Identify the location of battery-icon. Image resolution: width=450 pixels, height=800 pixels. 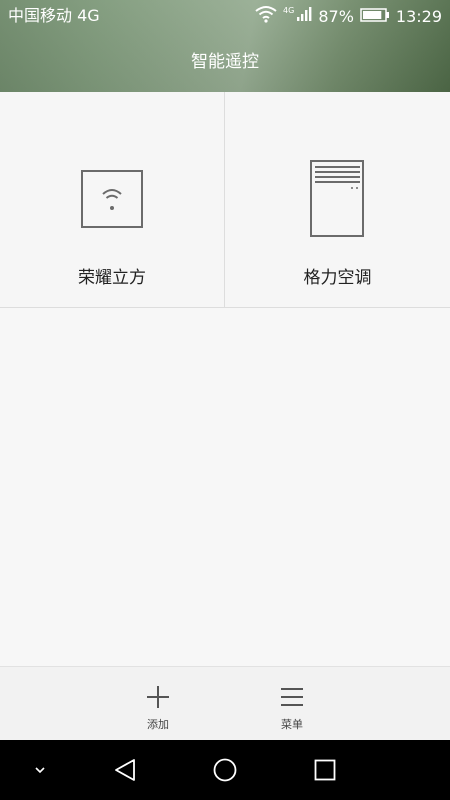
(375, 16).